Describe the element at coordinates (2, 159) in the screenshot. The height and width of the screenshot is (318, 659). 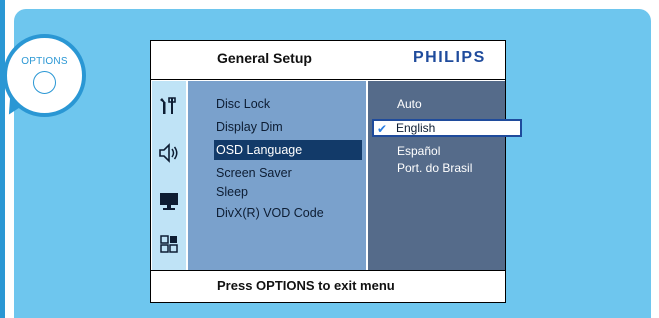
I see `left-accent-rule` at that location.